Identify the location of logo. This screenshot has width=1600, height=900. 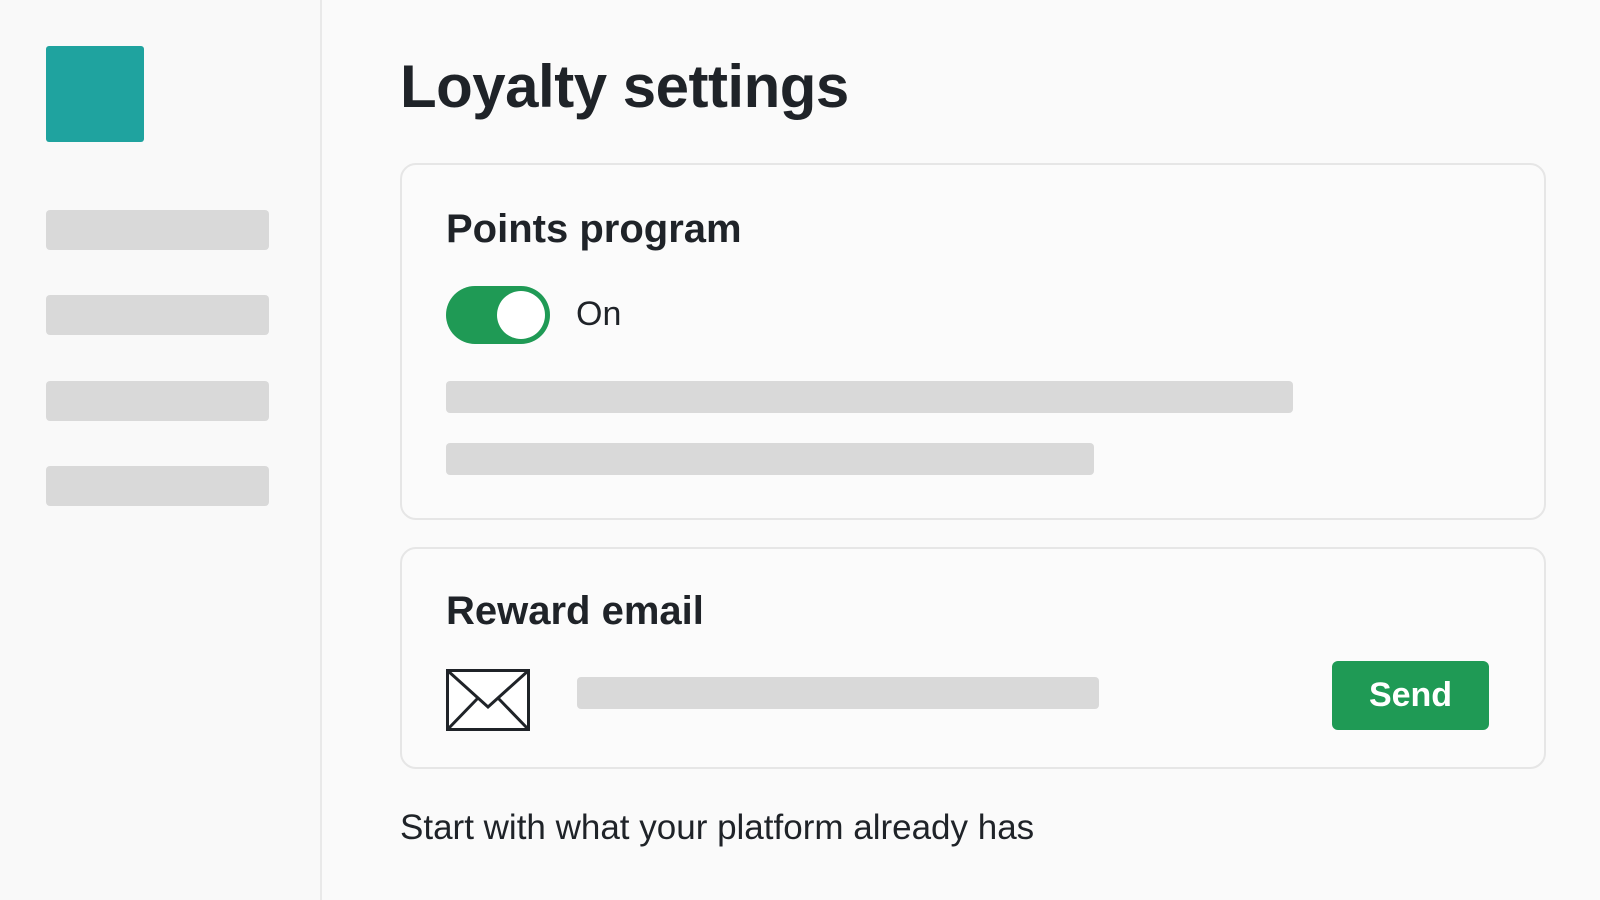
(95, 94).